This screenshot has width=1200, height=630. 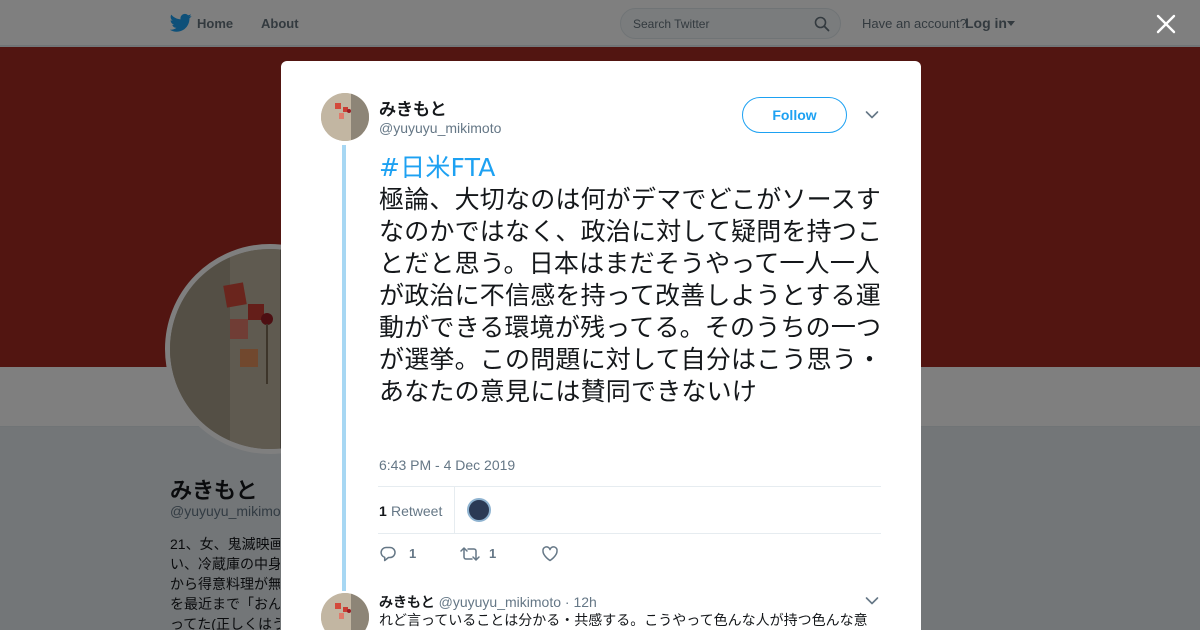 I want to click on follow-button: Follow, so click(x=794, y=115).